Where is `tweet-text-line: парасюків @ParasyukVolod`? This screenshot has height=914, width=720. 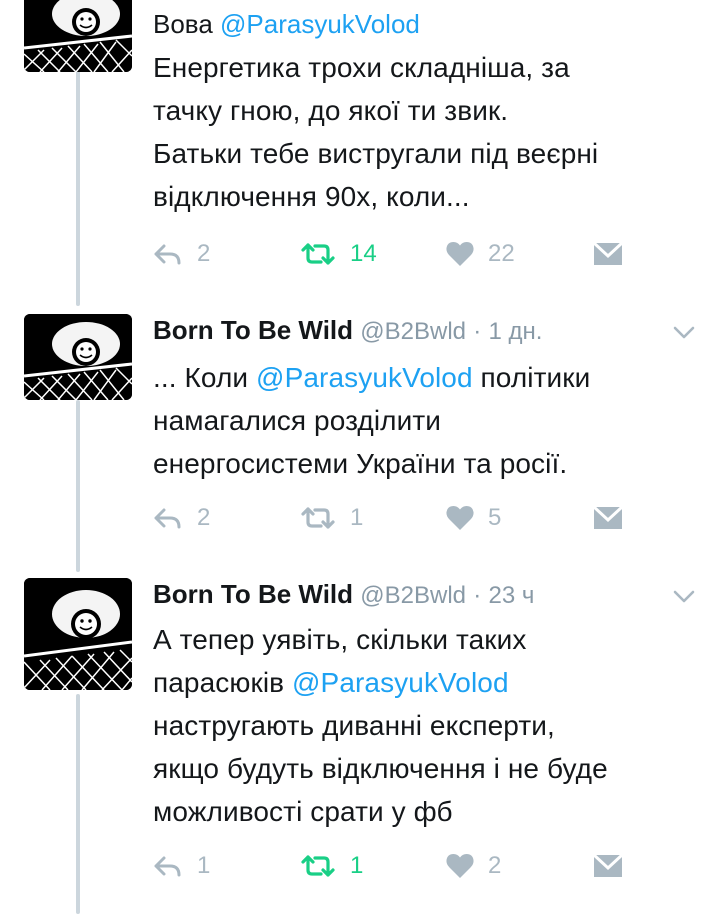 tweet-text-line: парасюків @ParasyukVolod is located at coordinates (425, 682).